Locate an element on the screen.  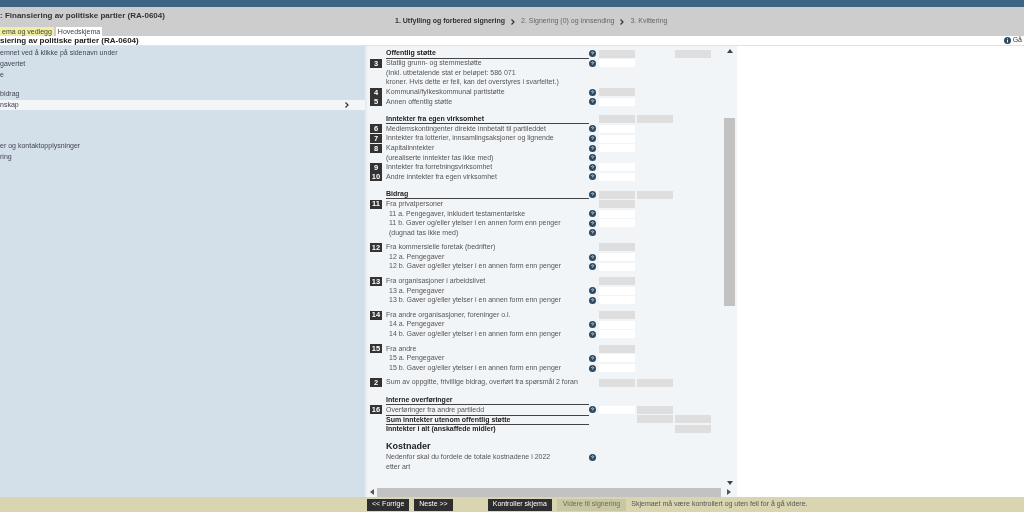
page-heading: siering av politiske partier (RA-0604) is located at coordinates (69, 41).